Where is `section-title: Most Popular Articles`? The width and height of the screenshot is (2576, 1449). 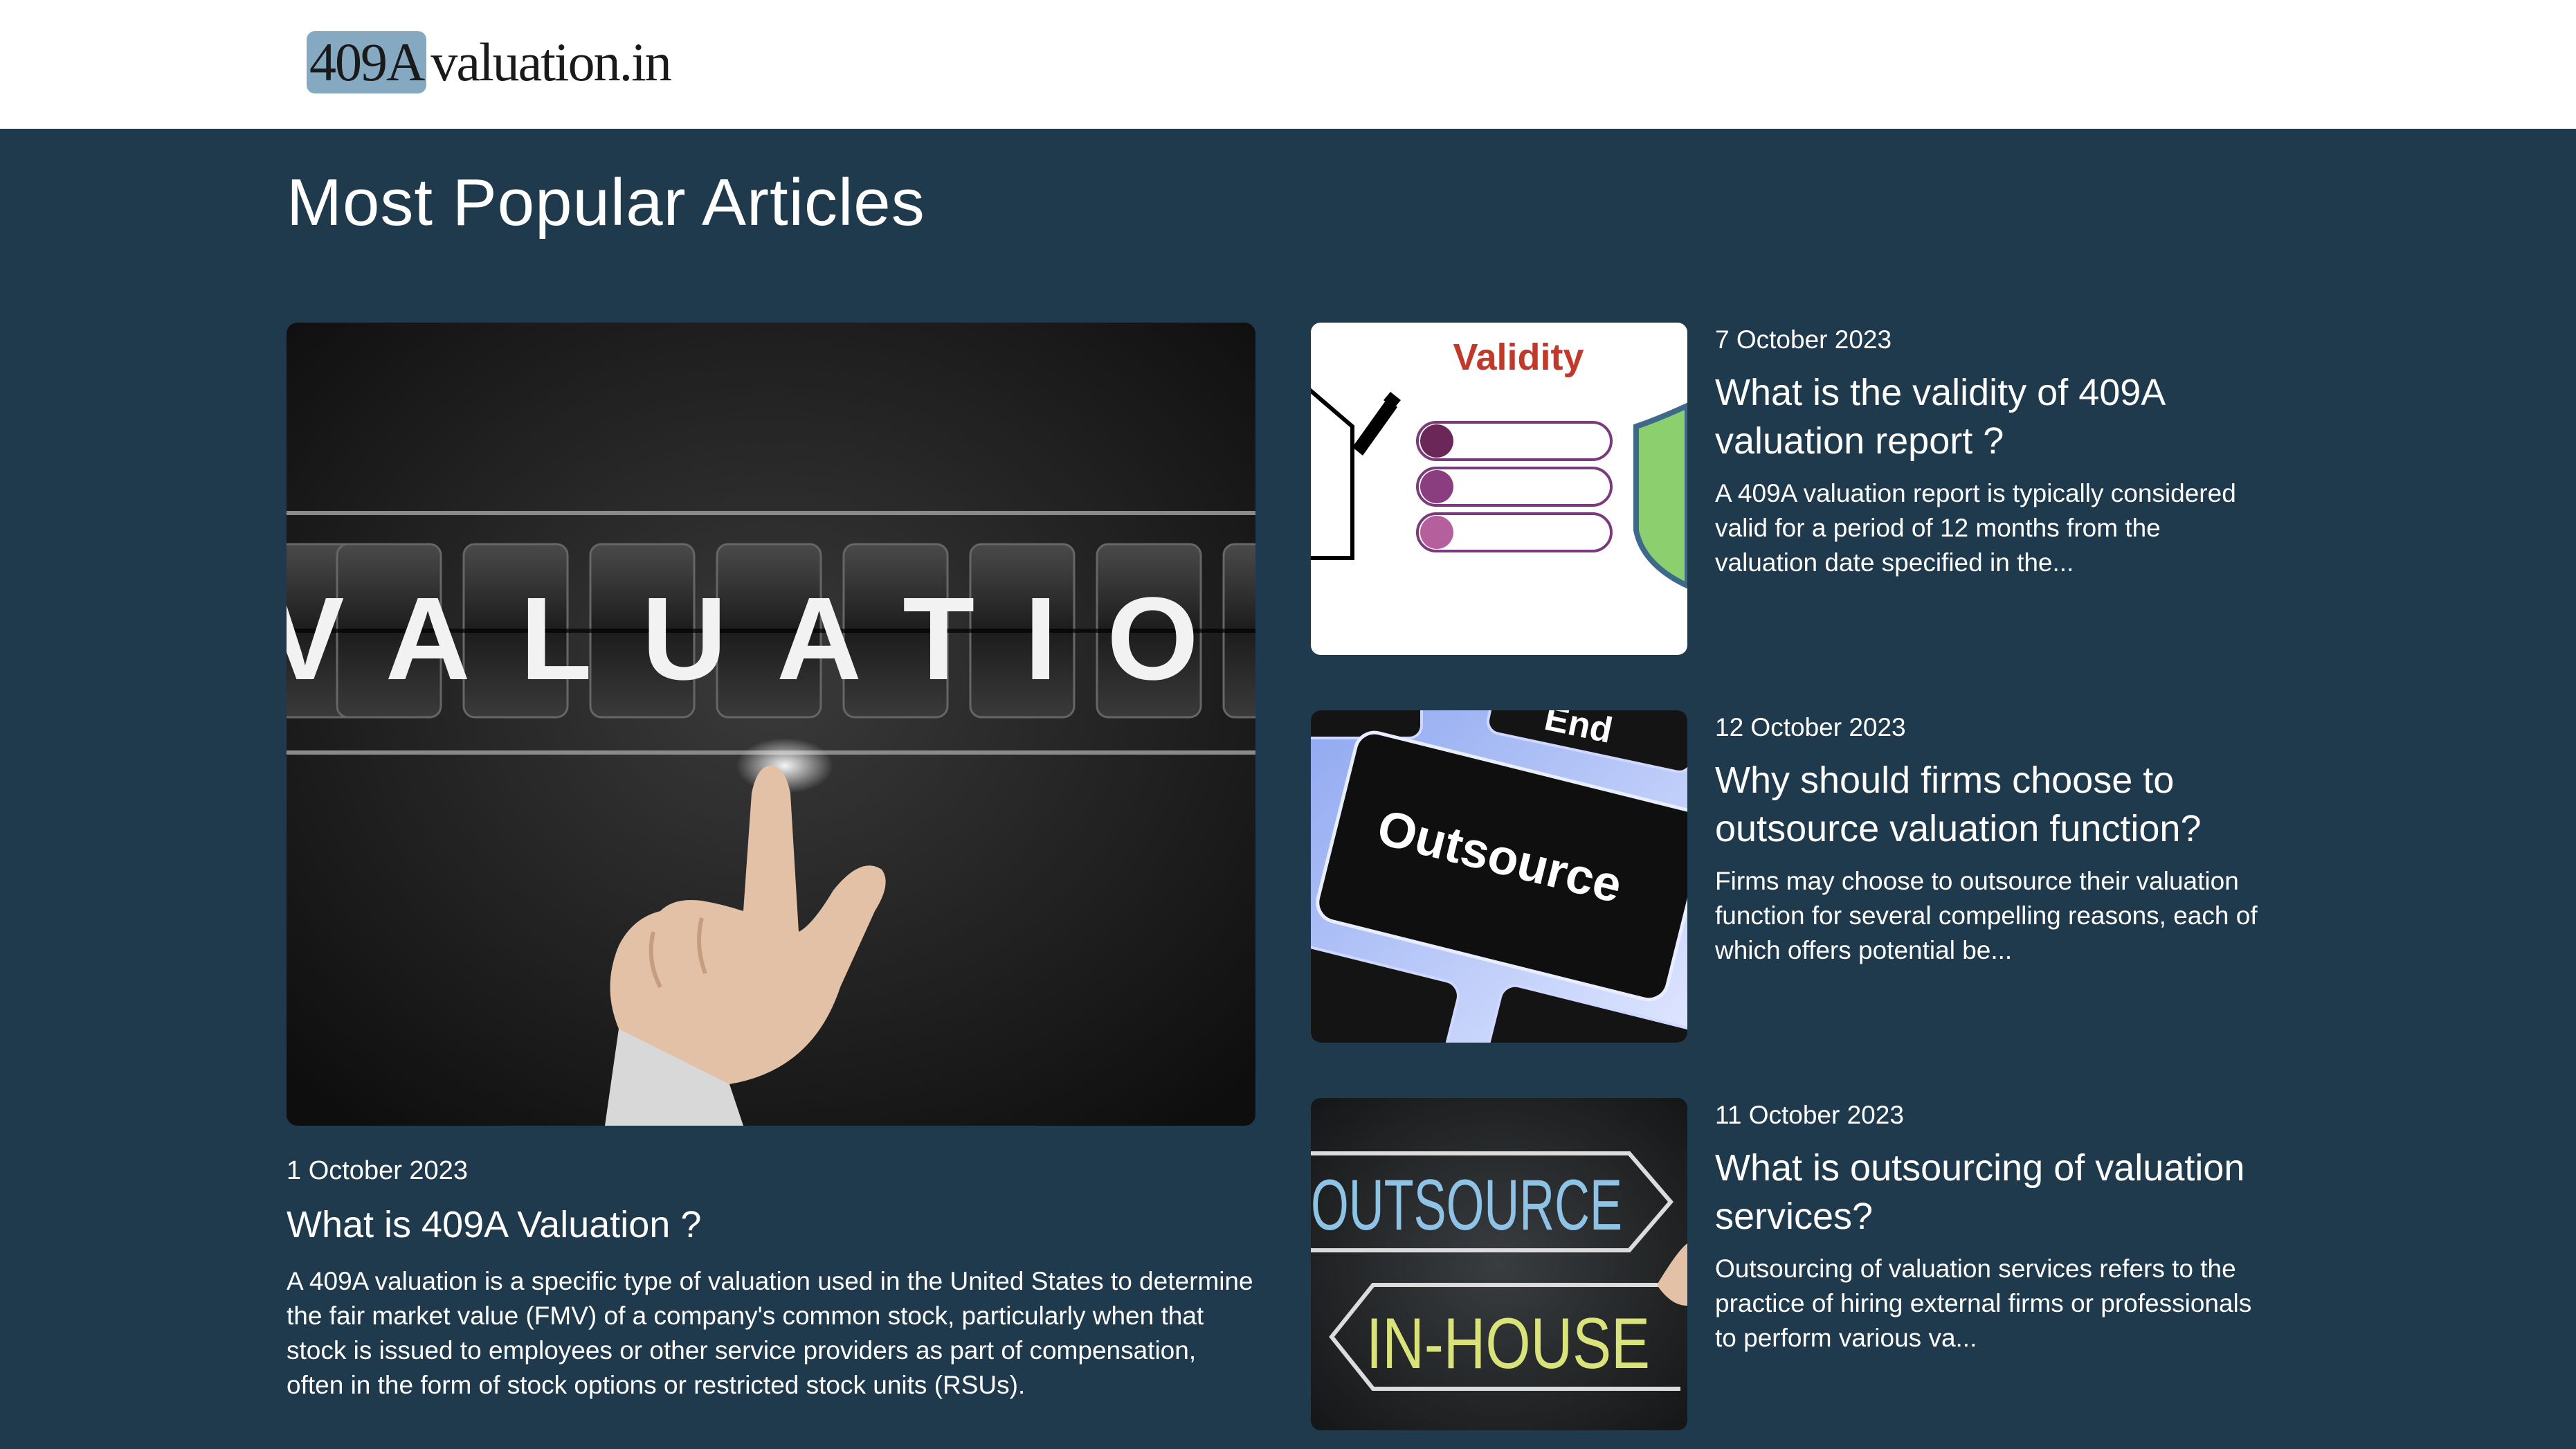 section-title: Most Popular Articles is located at coordinates (606, 202).